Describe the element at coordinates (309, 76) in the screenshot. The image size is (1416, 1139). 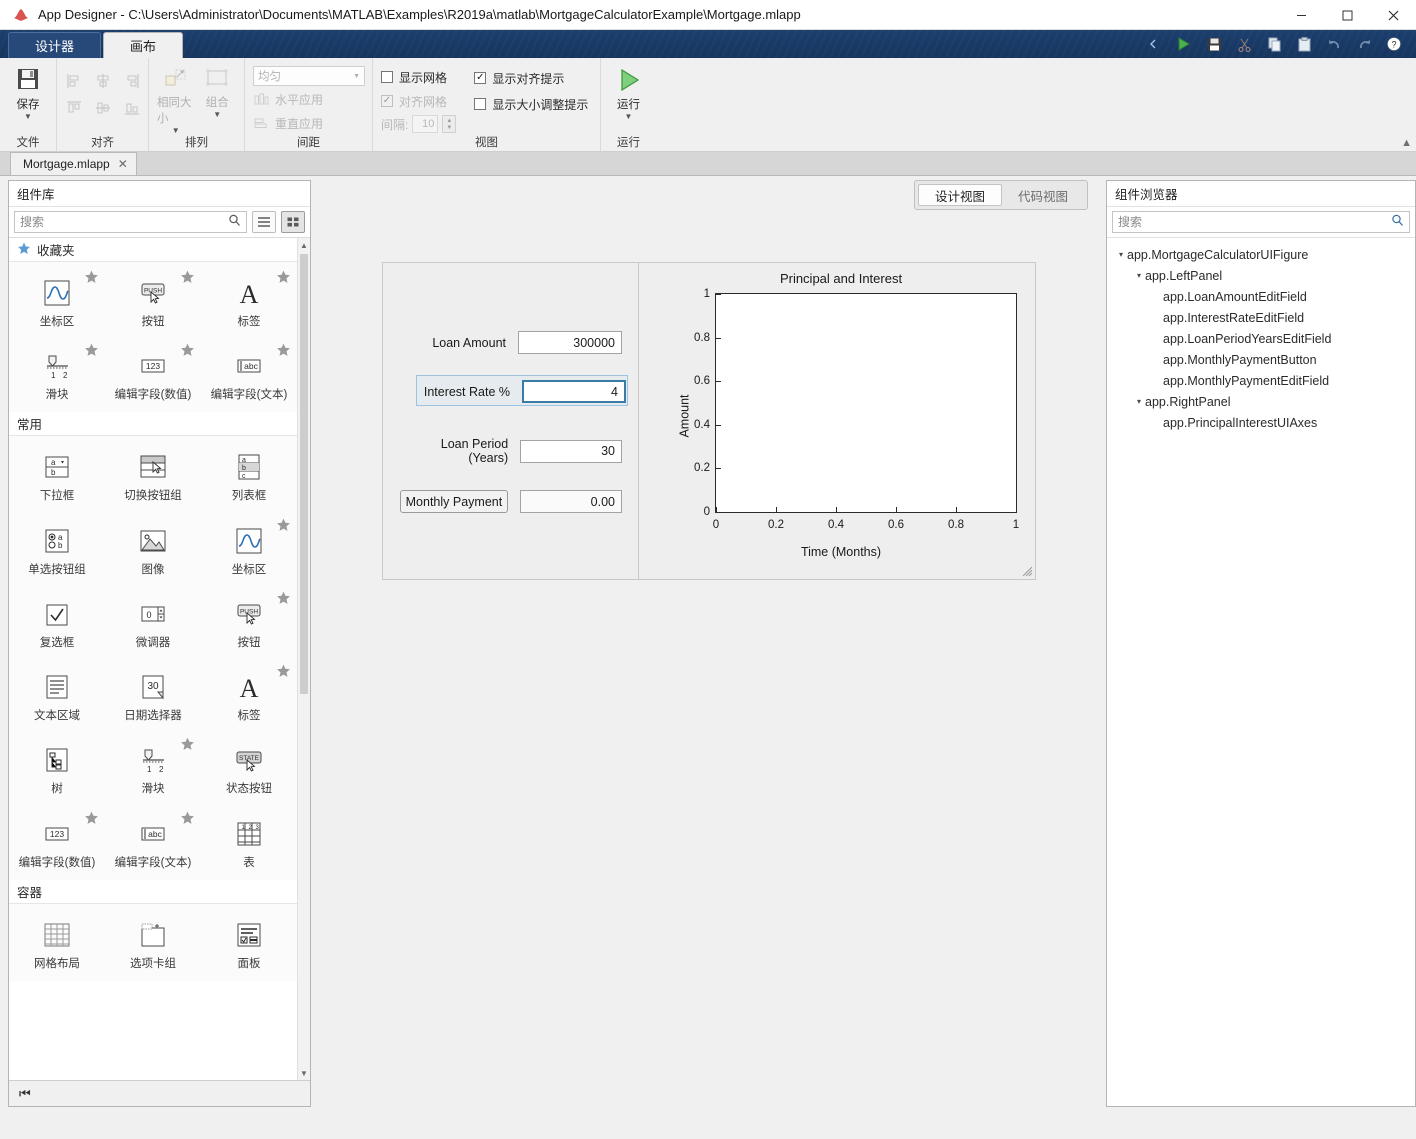
I see `spacing-mode-dropdown: 均匀 ▼` at that location.